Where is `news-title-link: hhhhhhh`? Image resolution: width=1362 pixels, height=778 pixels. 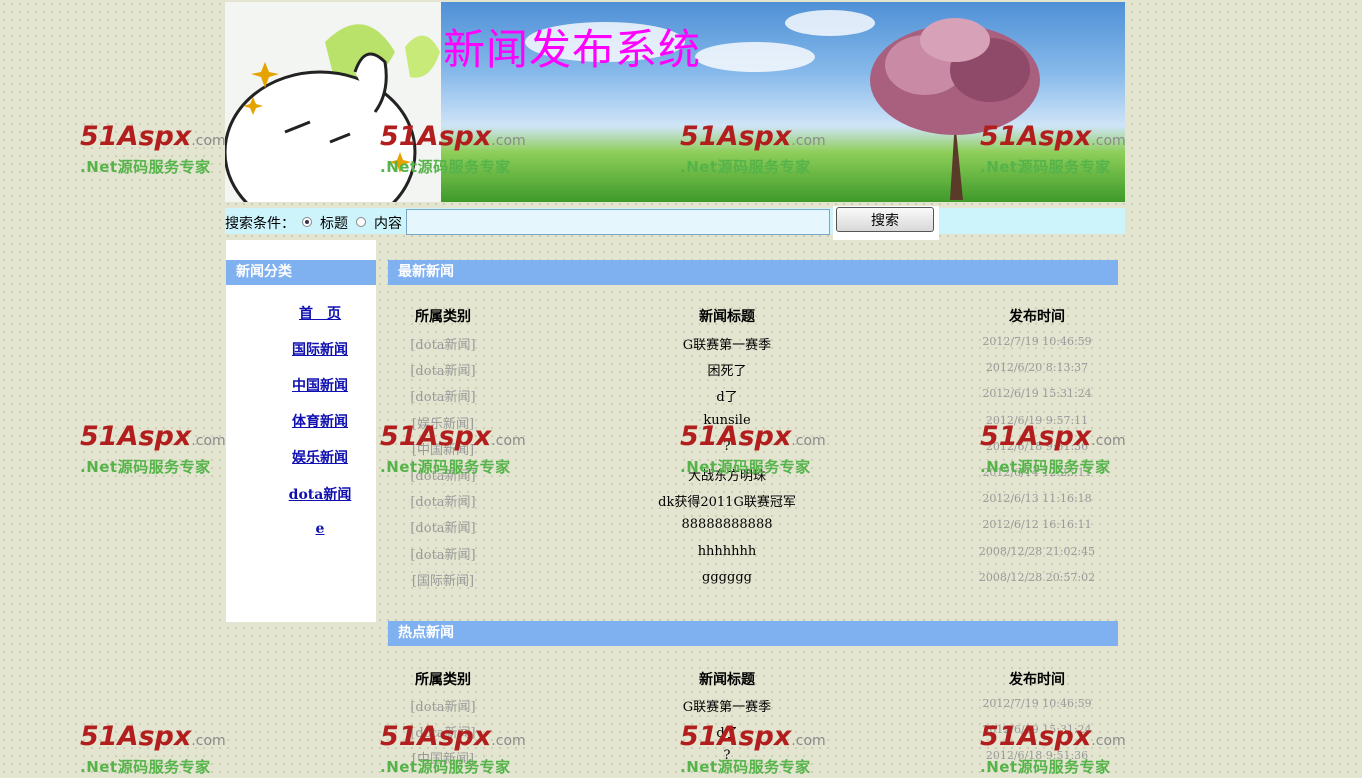
news-title-link: hhhhhhh is located at coordinates (727, 551).